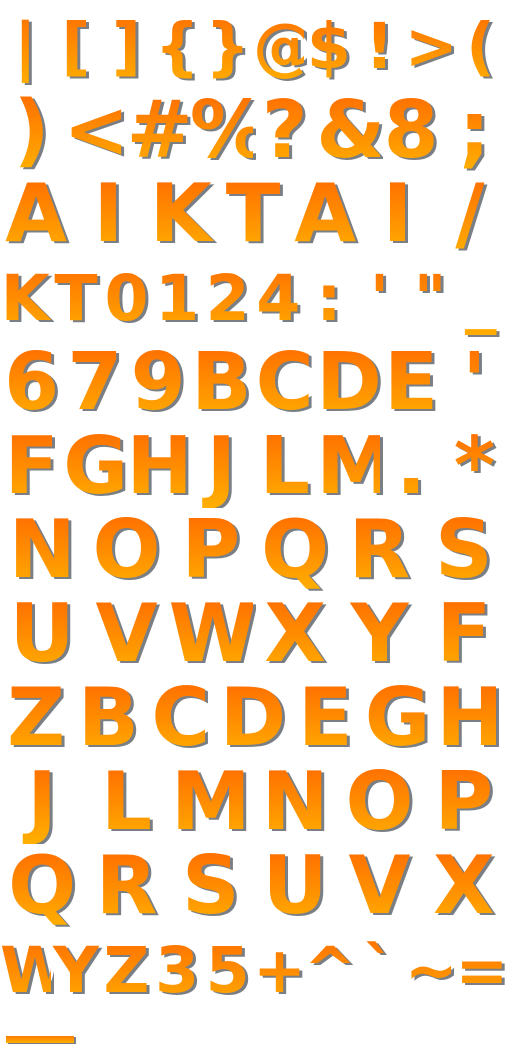 This screenshot has width=512, height=1056. Describe the element at coordinates (177, 970) in the screenshot. I see `glyph: 3` at that location.